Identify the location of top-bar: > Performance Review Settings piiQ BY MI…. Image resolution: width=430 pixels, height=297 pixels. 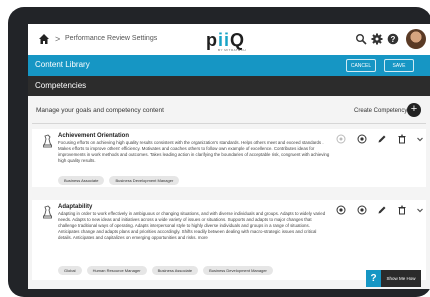
(229, 40).